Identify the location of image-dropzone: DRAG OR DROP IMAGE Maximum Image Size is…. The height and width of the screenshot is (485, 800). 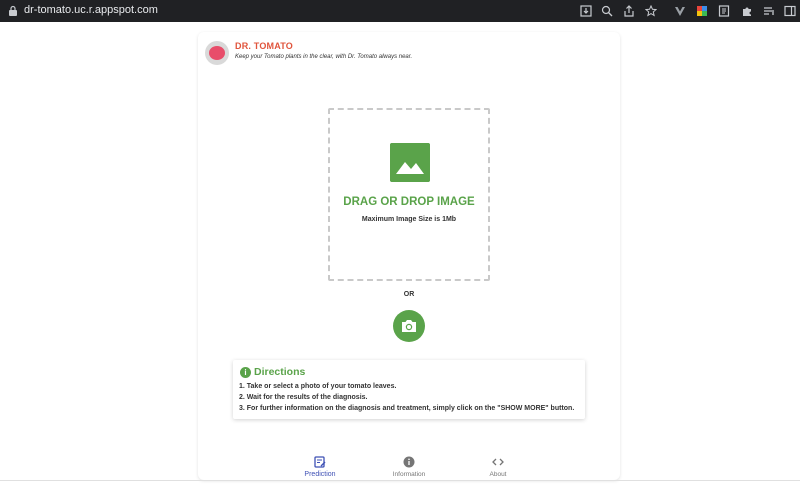
(409, 194).